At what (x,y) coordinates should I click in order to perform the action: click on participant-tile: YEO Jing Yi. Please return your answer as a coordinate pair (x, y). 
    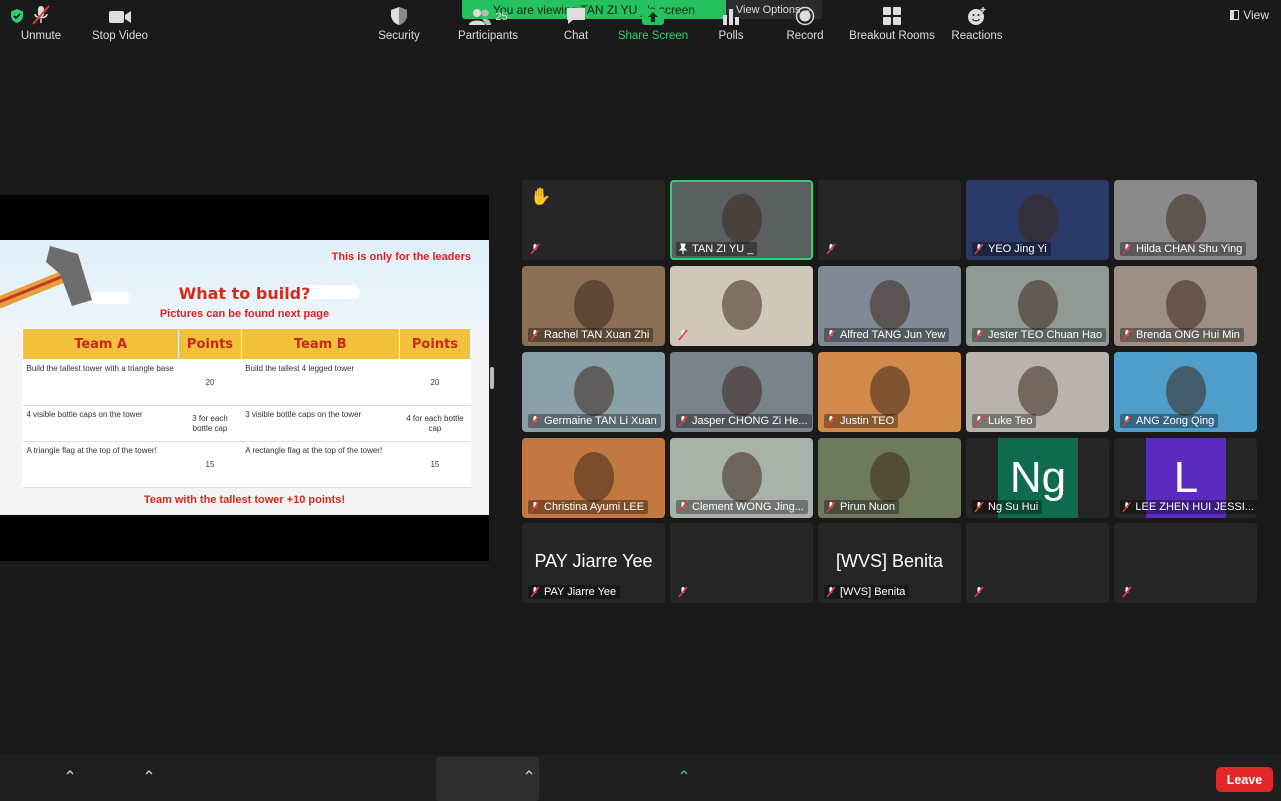
    Looking at the image, I should click on (1037, 220).